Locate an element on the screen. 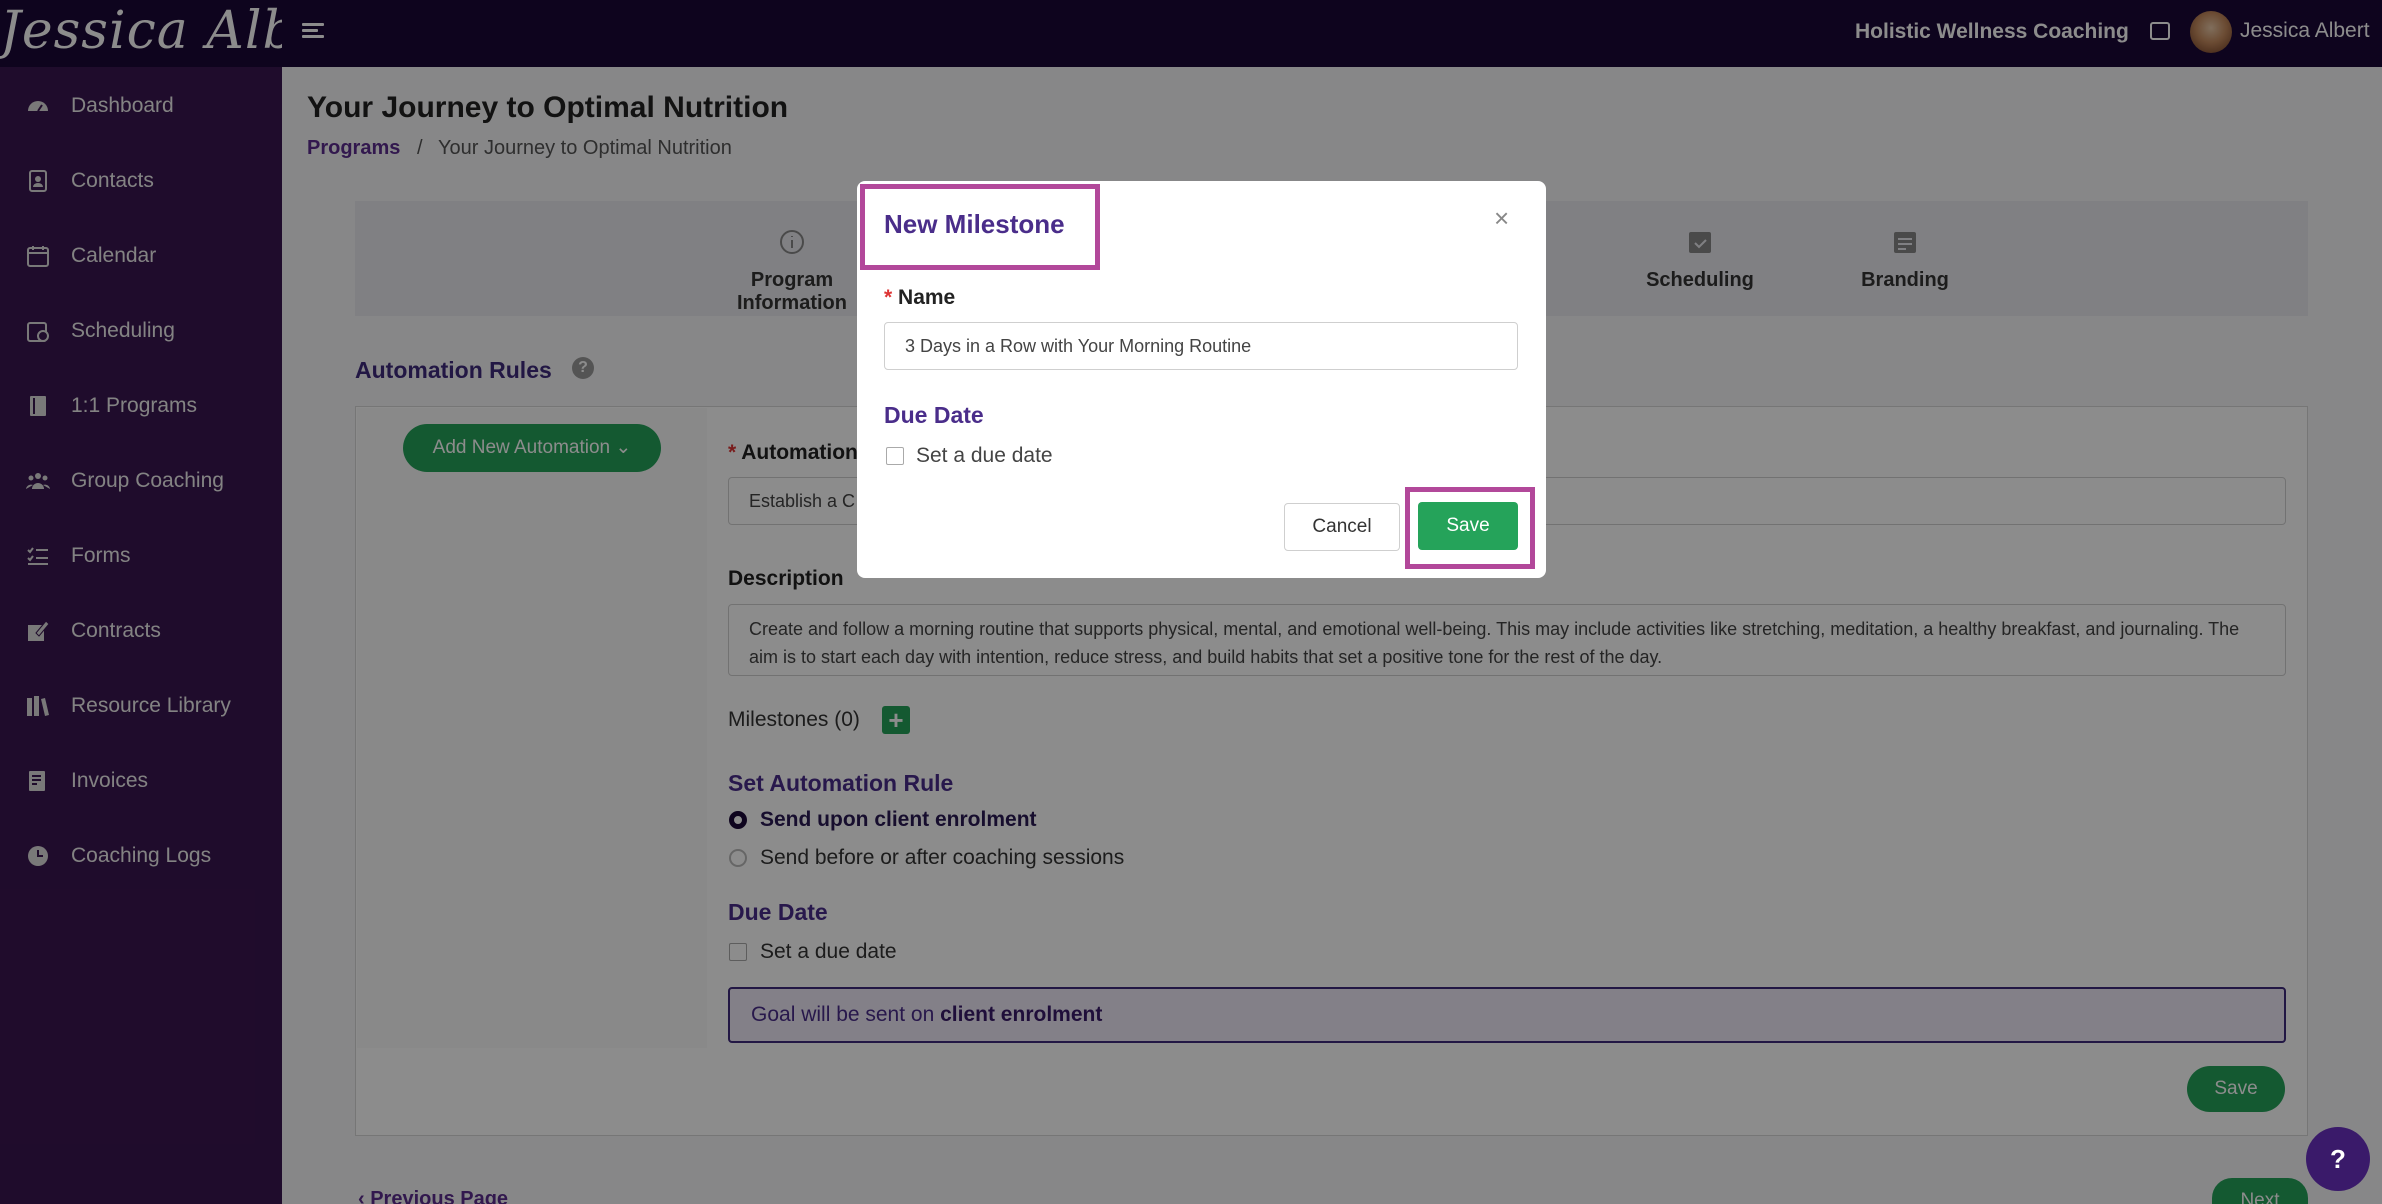 The image size is (2382, 1204). modal-title: New Milestone is located at coordinates (974, 224).